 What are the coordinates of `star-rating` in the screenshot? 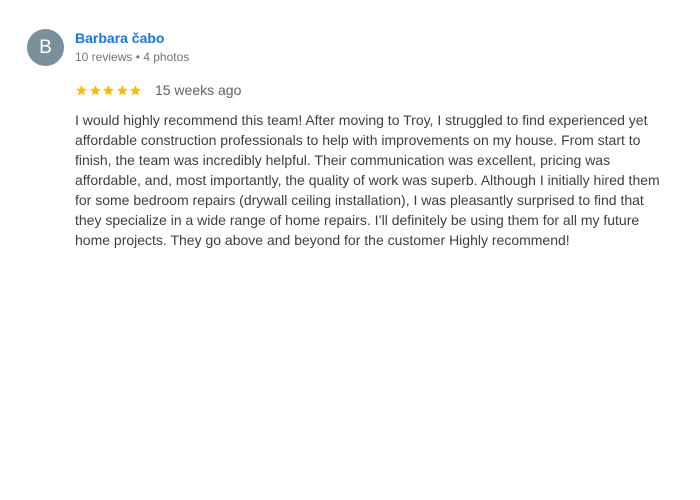 It's located at (109, 90).